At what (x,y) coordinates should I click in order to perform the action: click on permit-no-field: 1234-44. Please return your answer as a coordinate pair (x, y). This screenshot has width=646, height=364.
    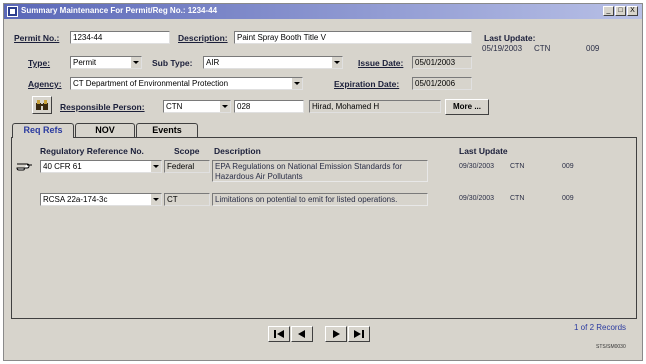
    Looking at the image, I should click on (120, 37).